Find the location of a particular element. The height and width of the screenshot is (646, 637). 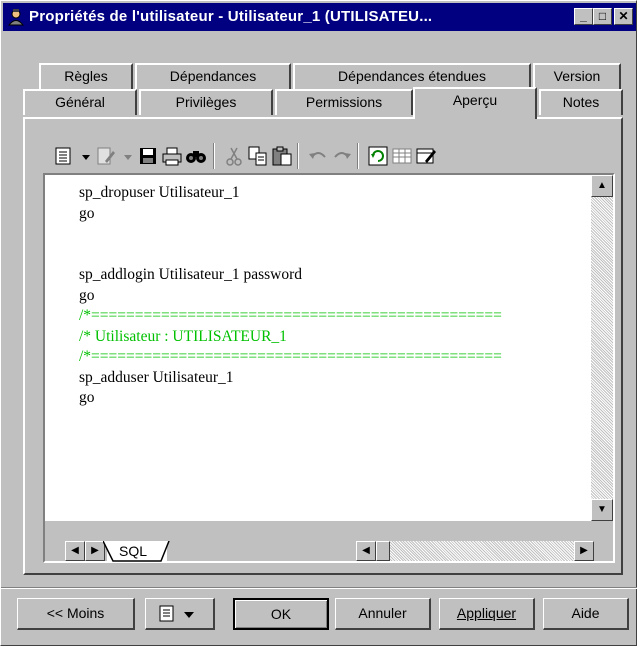

scroll-up-button: ▲ is located at coordinates (602, 186).